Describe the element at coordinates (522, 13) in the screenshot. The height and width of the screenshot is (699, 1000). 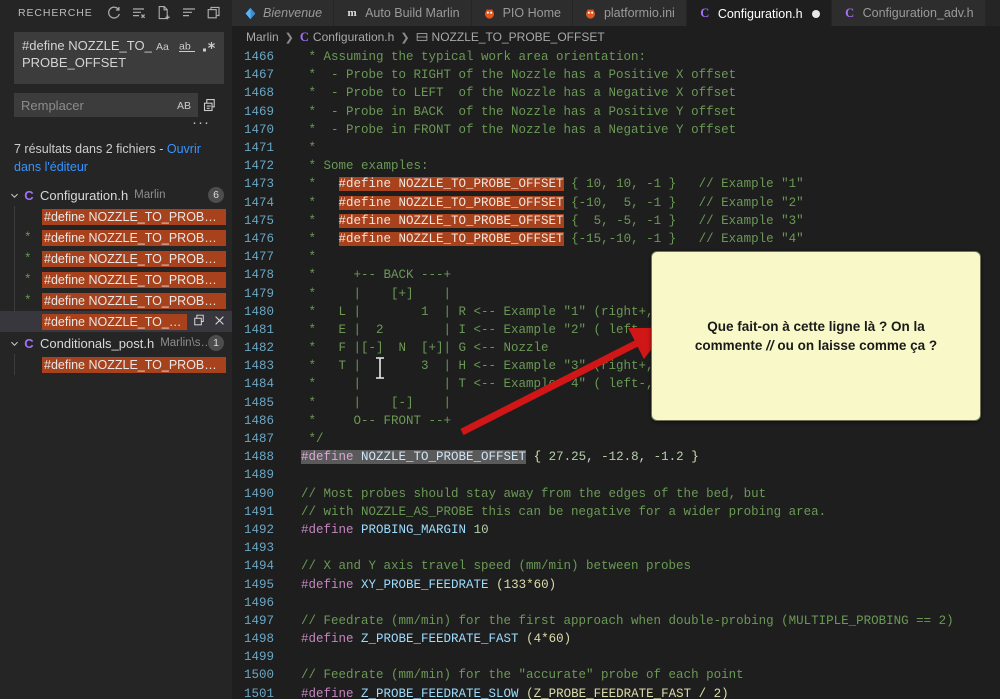
I see `editor-tab: PIO Home` at that location.